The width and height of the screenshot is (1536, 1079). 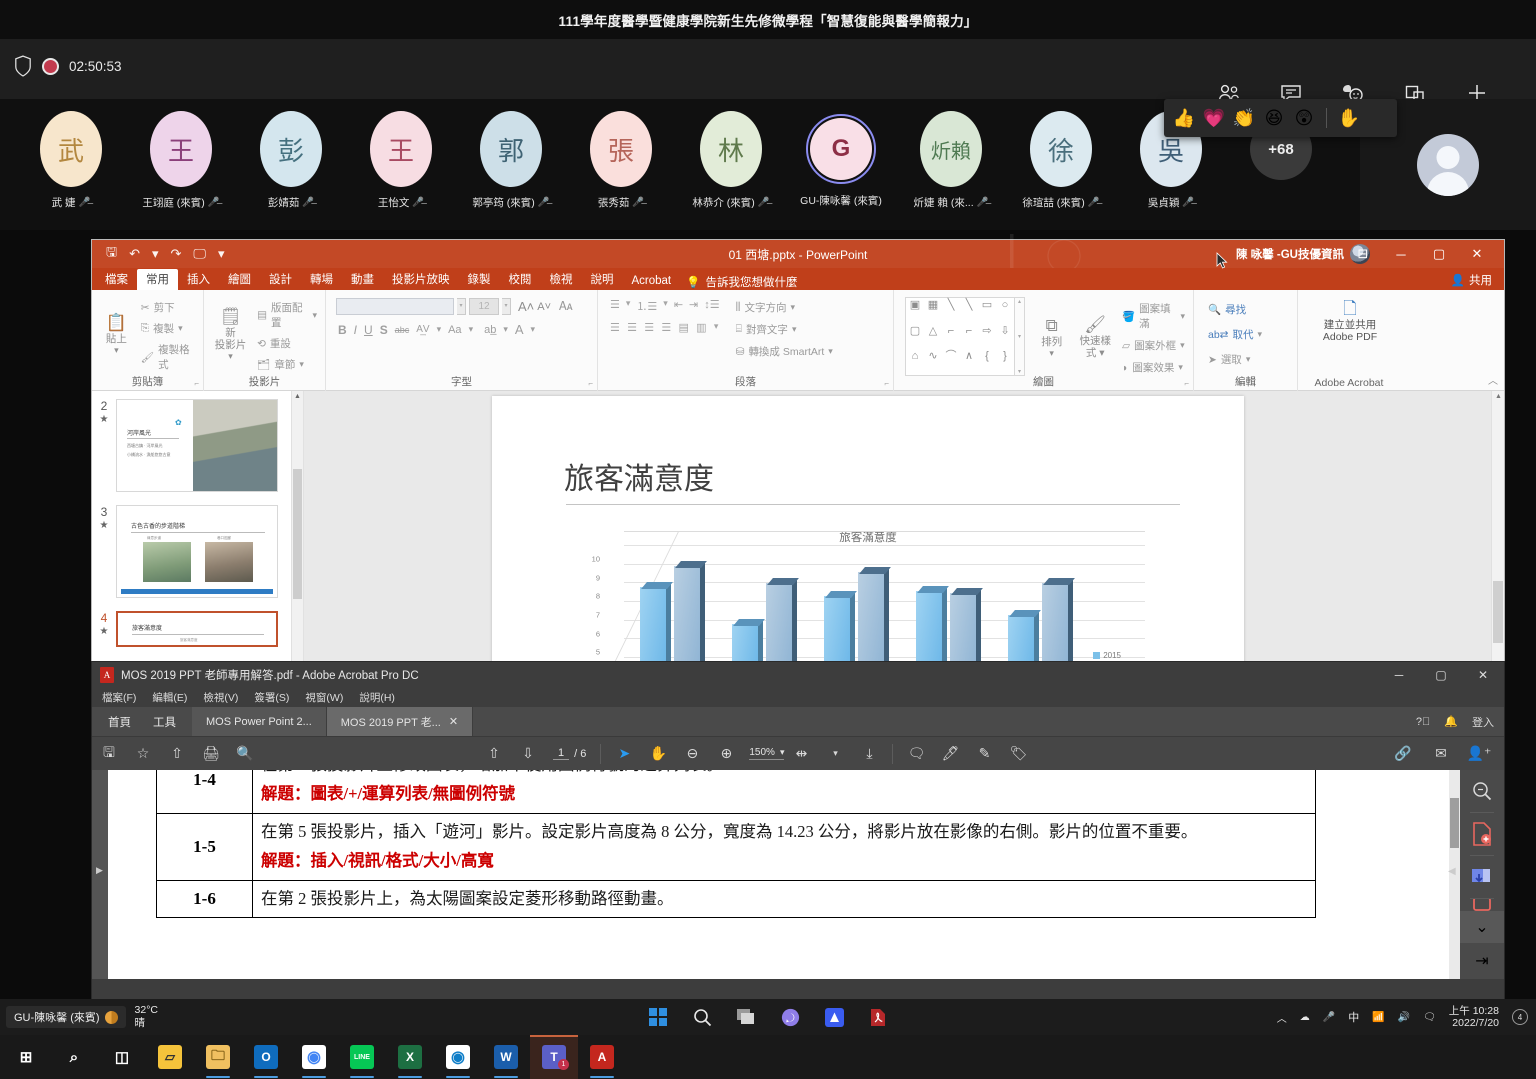 What do you see at coordinates (933, 337) in the screenshot?
I see `shape-triangle-icon: △` at bounding box center [933, 337].